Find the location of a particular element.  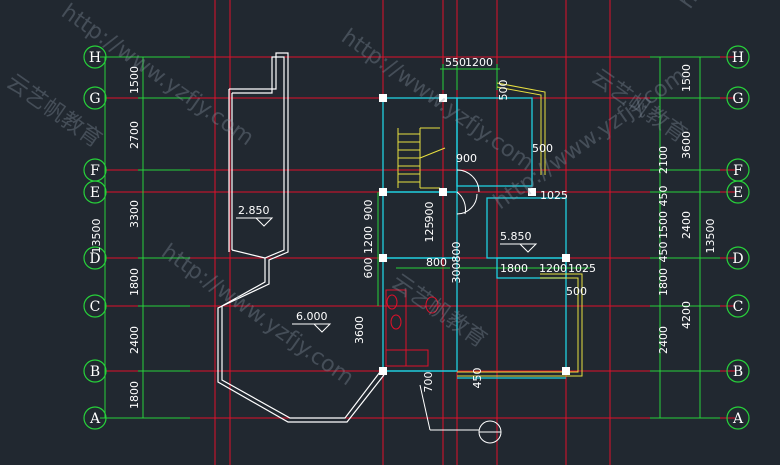

inner-dim-900a: 900 is located at coordinates (466, 158).